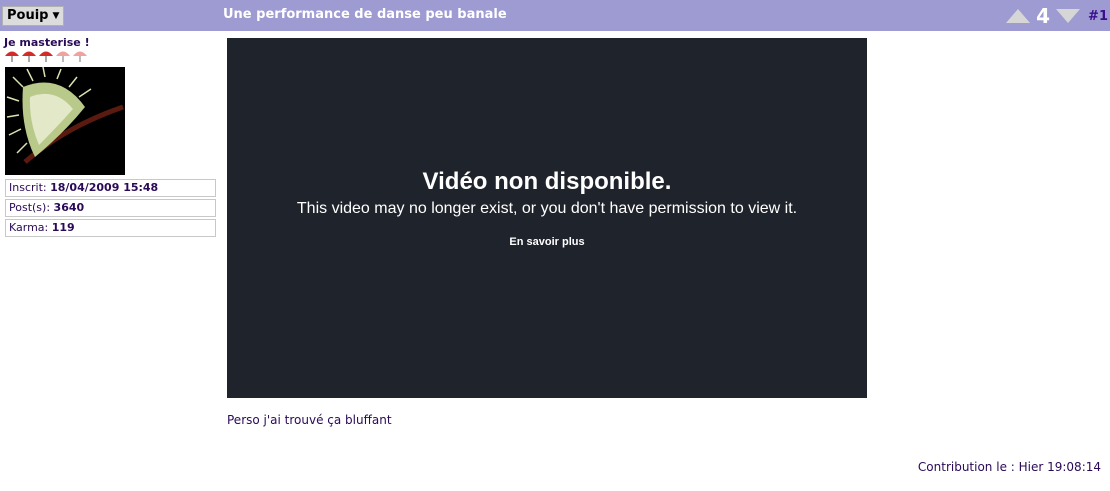 This screenshot has width=1110, height=491. I want to click on info-inscrit: Inscrit: 18/04/2009 15:48, so click(110, 188).